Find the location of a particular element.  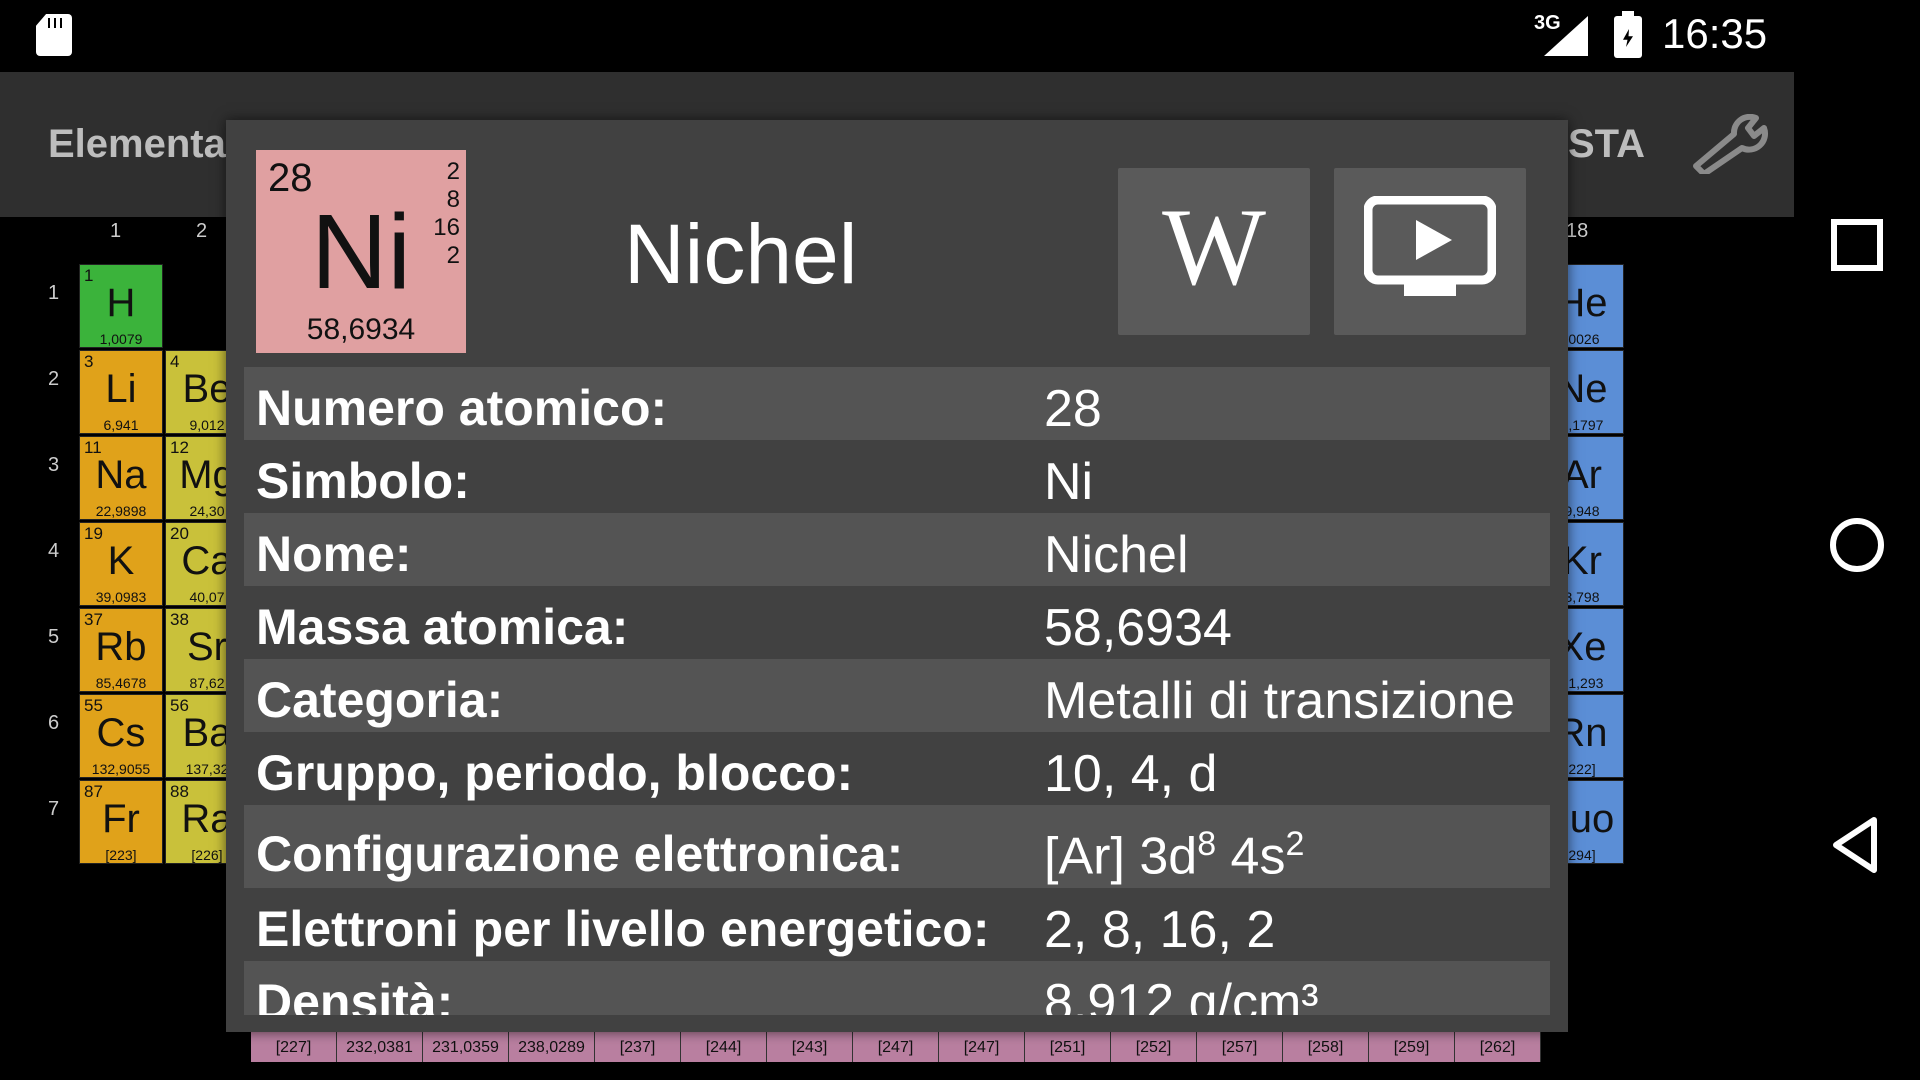

property-label: Simbolo: is located at coordinates (363, 481).